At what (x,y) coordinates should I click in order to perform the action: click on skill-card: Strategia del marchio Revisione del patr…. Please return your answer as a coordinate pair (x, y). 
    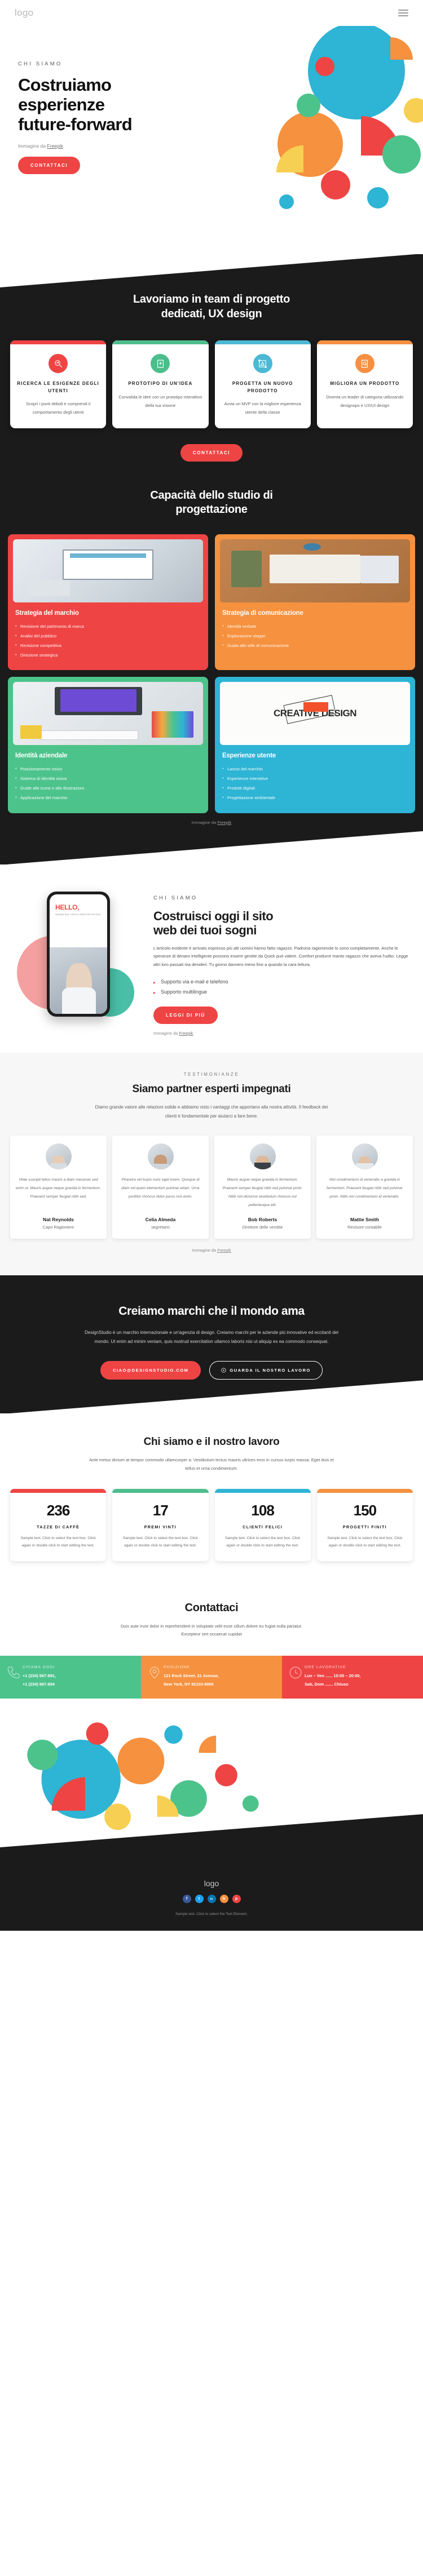
    Looking at the image, I should click on (108, 602).